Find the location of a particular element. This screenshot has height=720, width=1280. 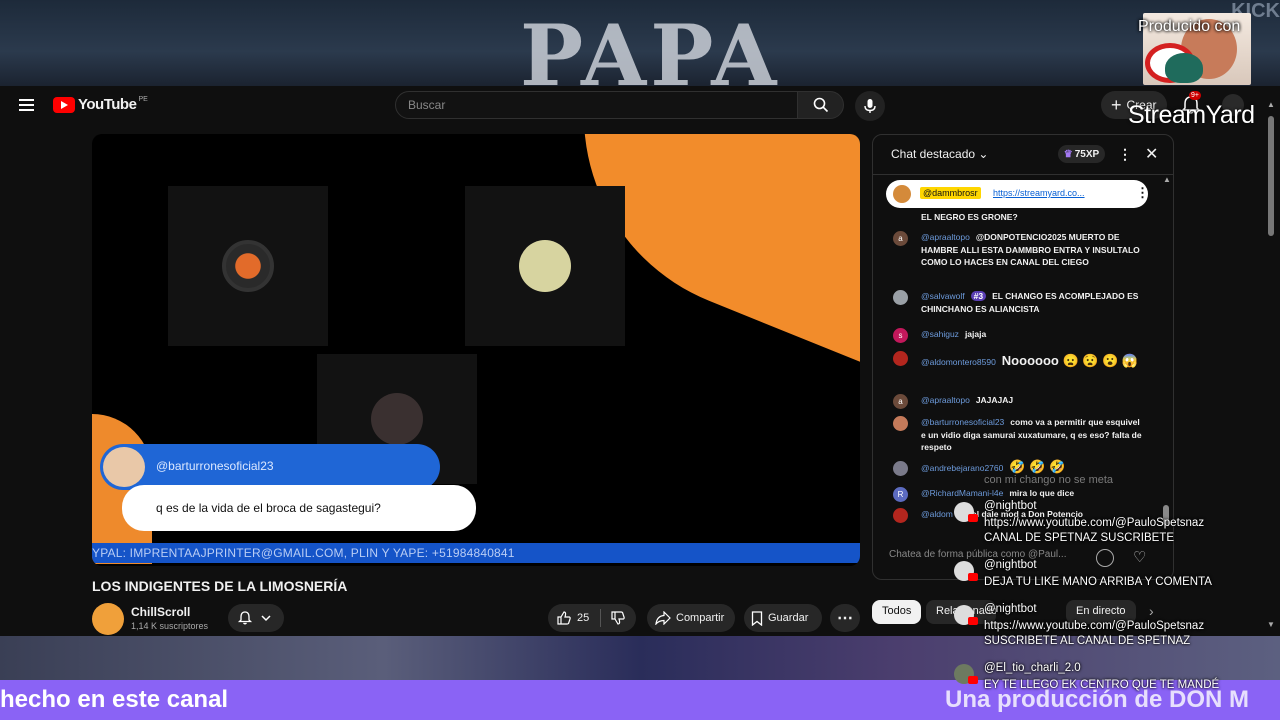

chat-author: @RichardMamani-l4e is located at coordinates (962, 493).